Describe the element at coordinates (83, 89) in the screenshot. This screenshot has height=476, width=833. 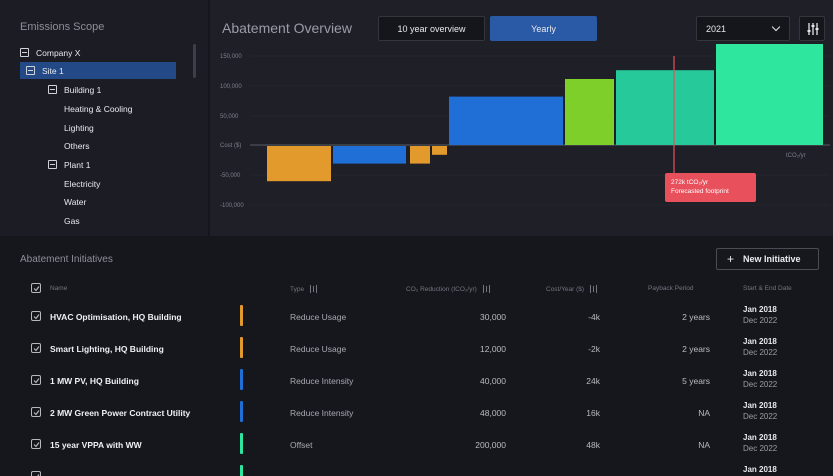
I see `tree-item-label: Building 1` at that location.